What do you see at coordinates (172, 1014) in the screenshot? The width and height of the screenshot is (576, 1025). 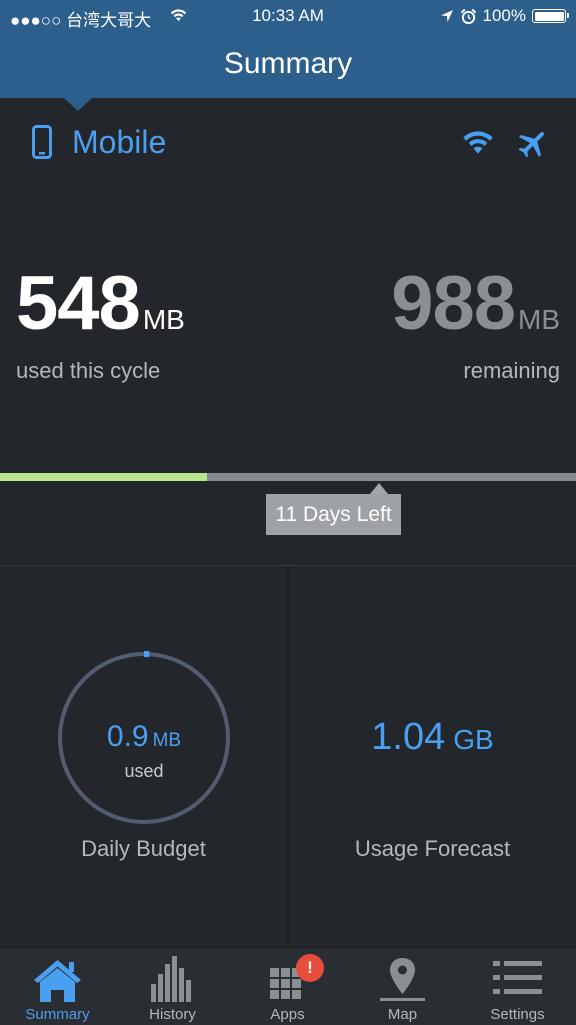 I see `tab-label: History` at bounding box center [172, 1014].